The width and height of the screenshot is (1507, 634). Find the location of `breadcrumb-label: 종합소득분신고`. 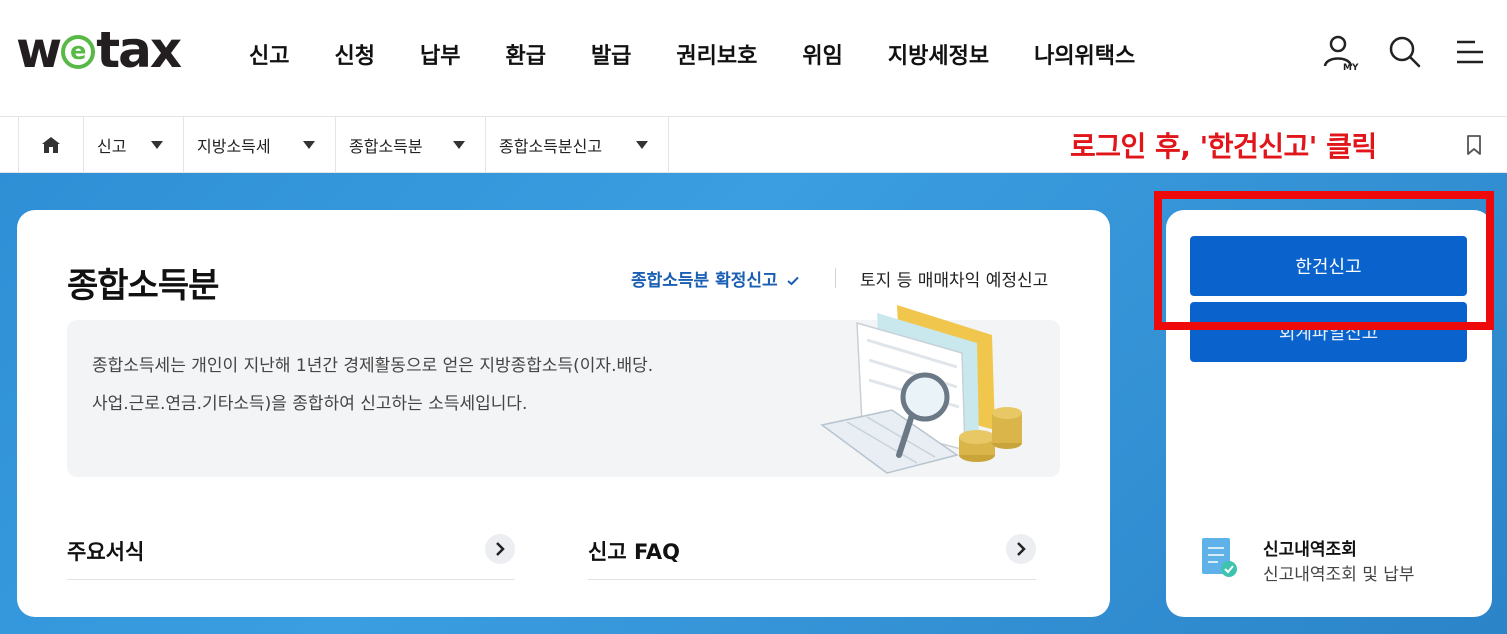

breadcrumb-label: 종합소득분신고 is located at coordinates (551, 146).